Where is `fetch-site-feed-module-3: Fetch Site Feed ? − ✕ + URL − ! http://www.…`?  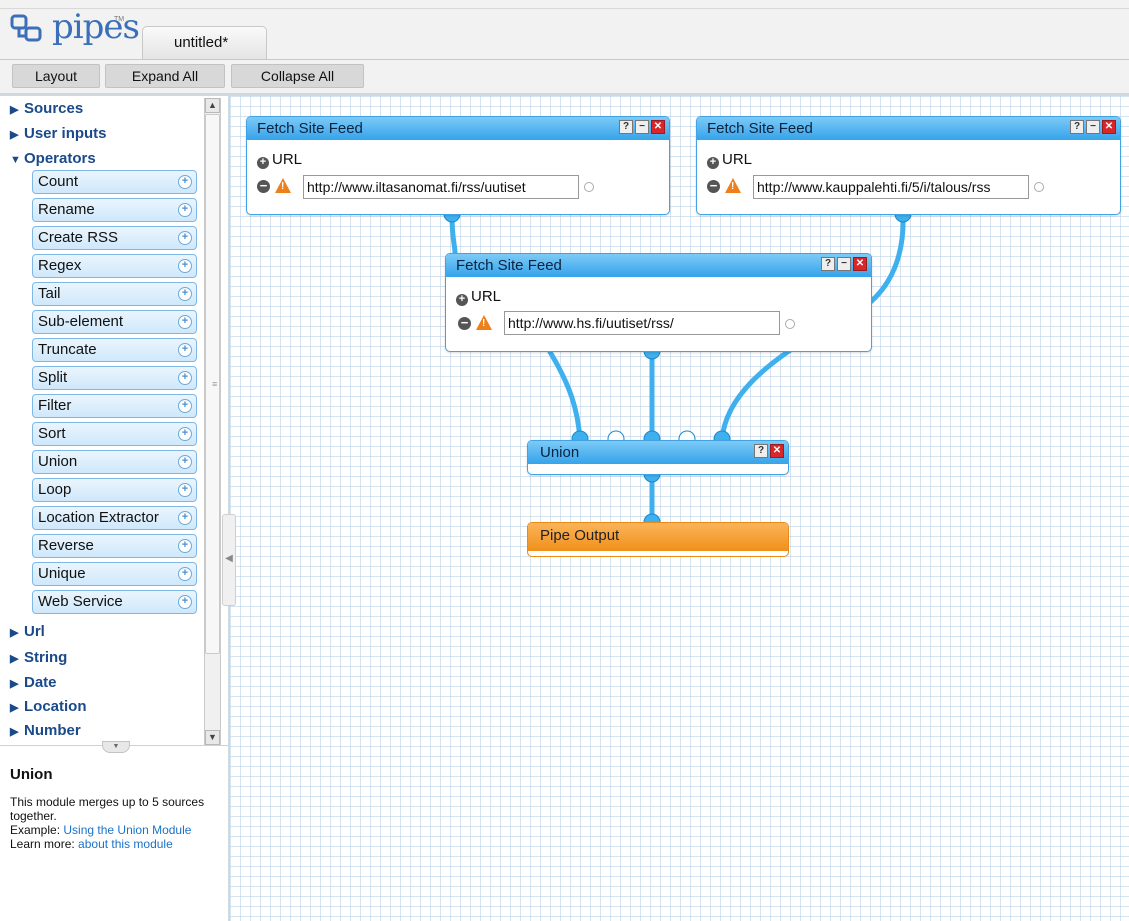 fetch-site-feed-module-3: Fetch Site Feed ? − ✕ + URL − ! http://www.… is located at coordinates (658, 302).